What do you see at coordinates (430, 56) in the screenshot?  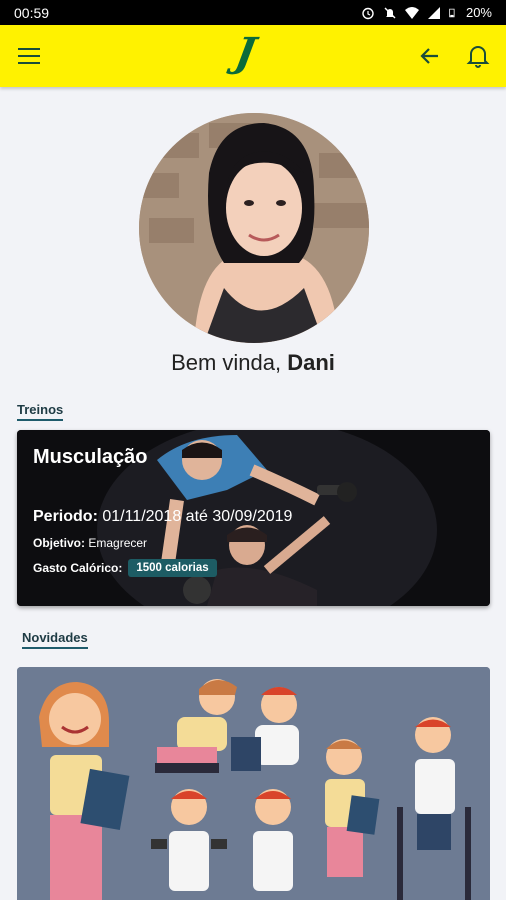 I see `back-arrow-icon` at bounding box center [430, 56].